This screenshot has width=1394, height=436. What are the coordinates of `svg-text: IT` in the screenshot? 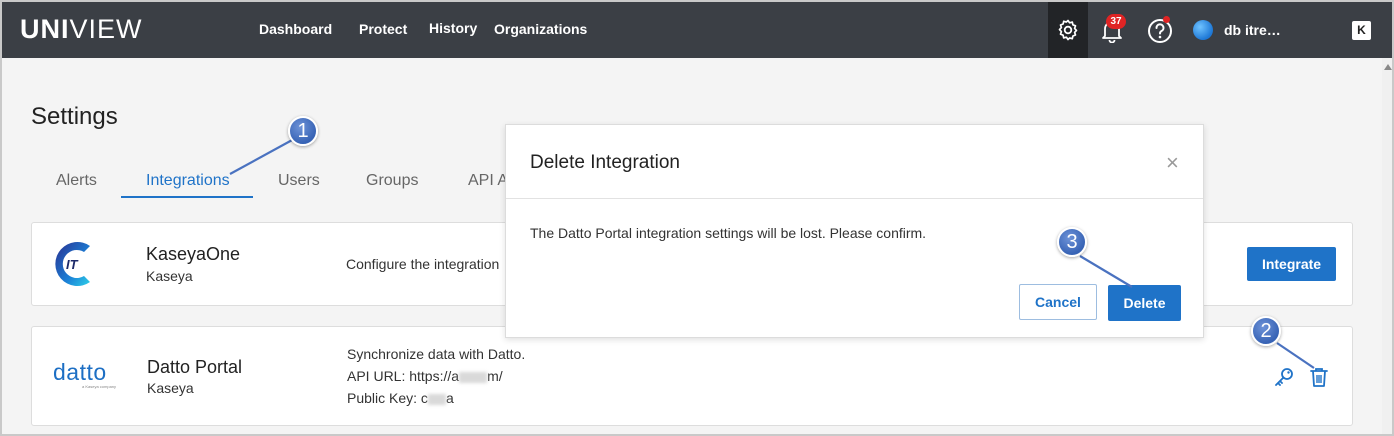 It's located at (72, 264).